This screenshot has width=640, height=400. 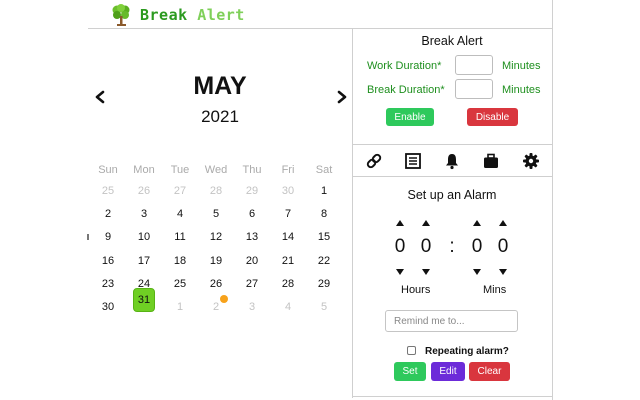 I want to click on app-header: Break Alert, so click(x=320, y=14).